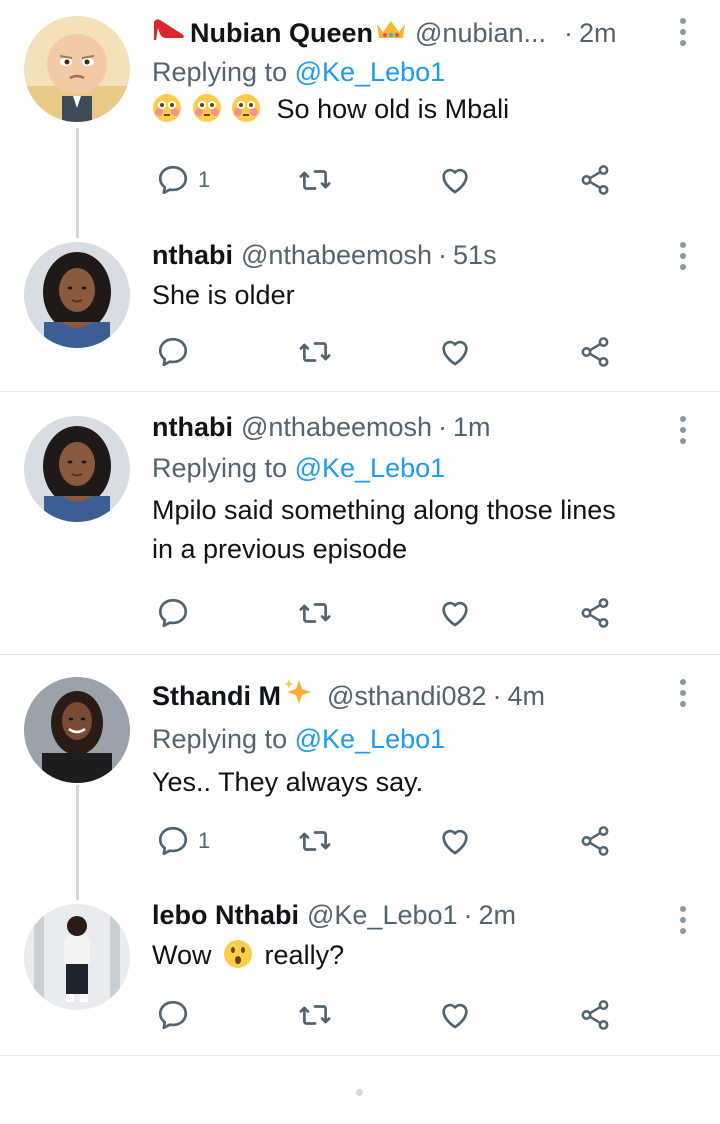 The width and height of the screenshot is (720, 1124). Describe the element at coordinates (242, 955) in the screenshot. I see `hushed-face-emoji-icon` at that location.